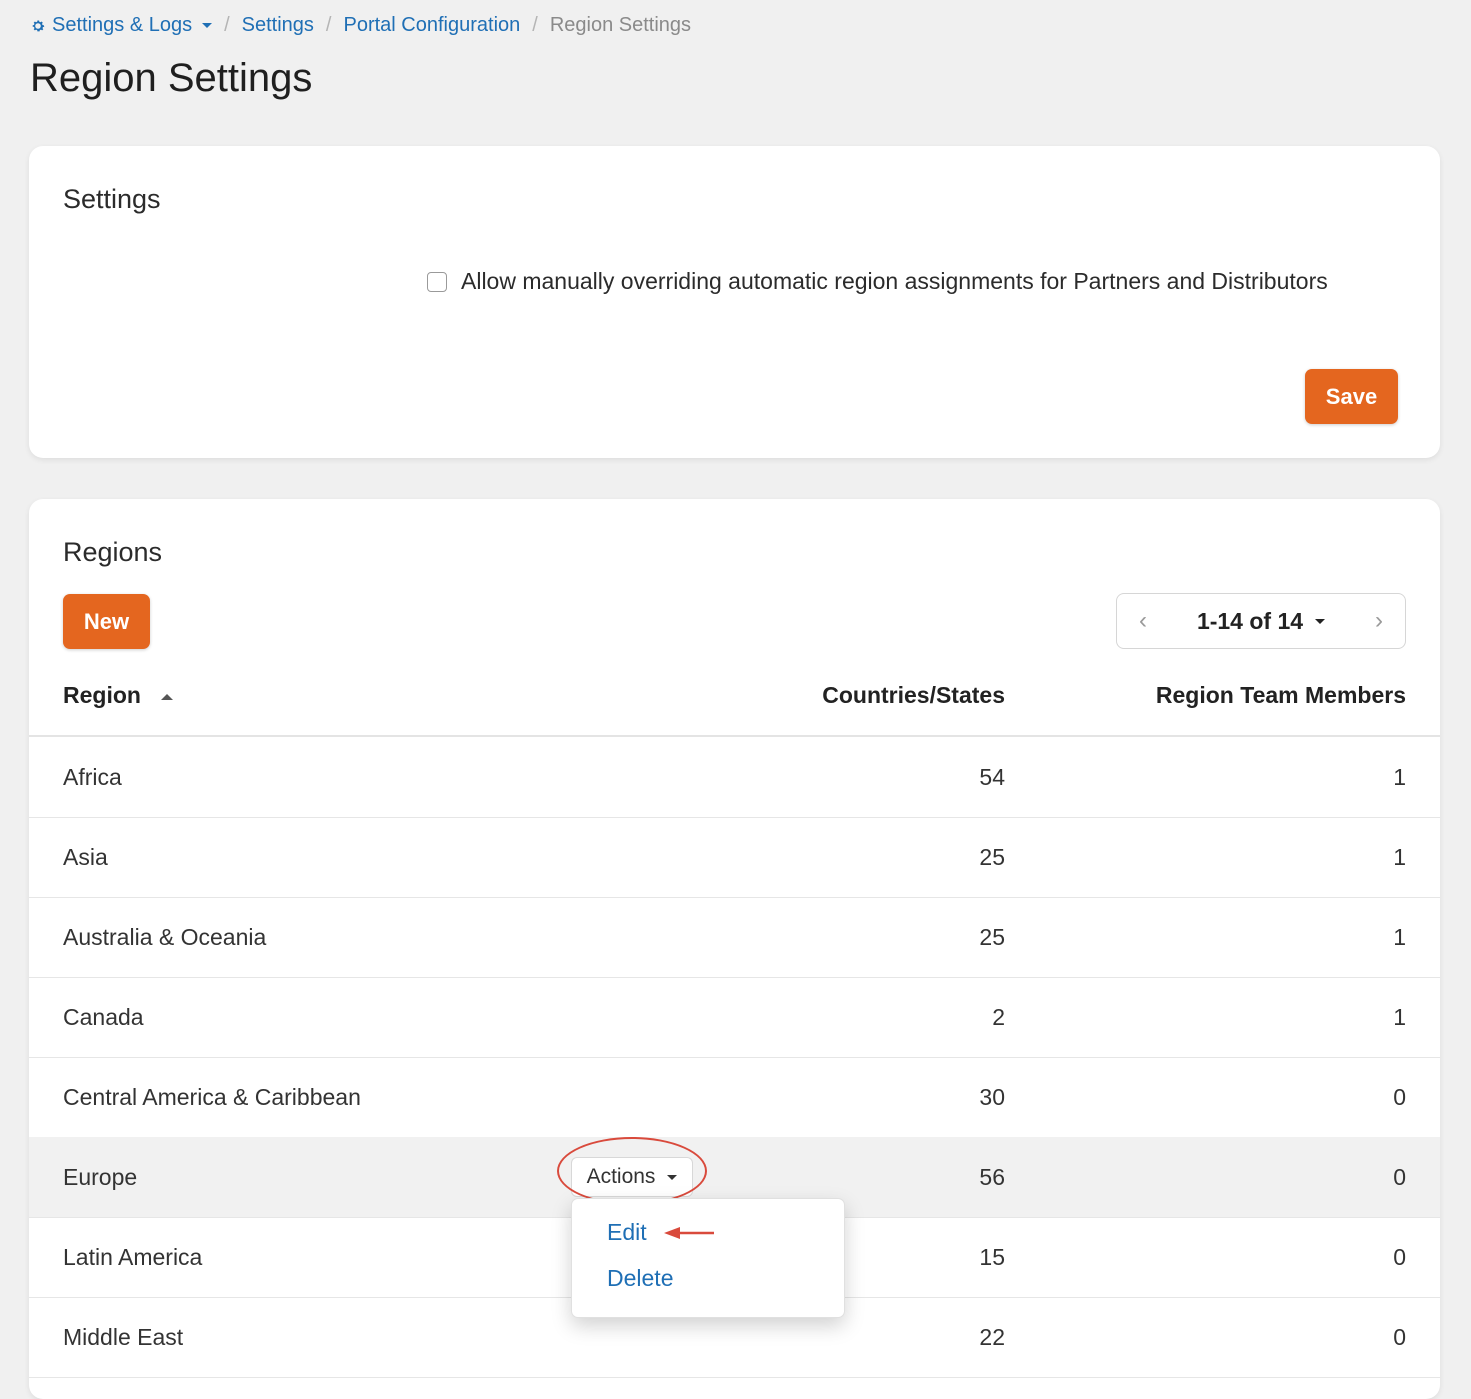 The image size is (1471, 1399). Describe the element at coordinates (913, 695) in the screenshot. I see `column-header-countries: Countries/States` at that location.